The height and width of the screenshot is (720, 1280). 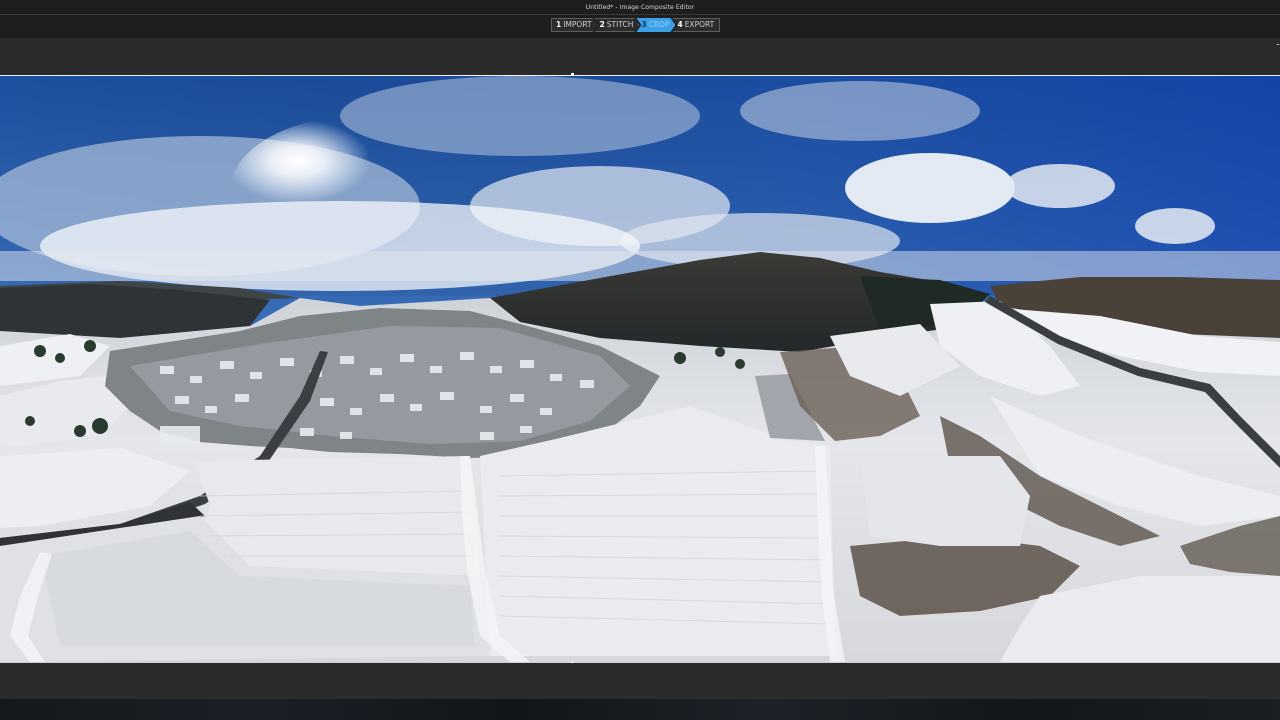 I want to click on crop-handle-top, so click(x=572, y=74).